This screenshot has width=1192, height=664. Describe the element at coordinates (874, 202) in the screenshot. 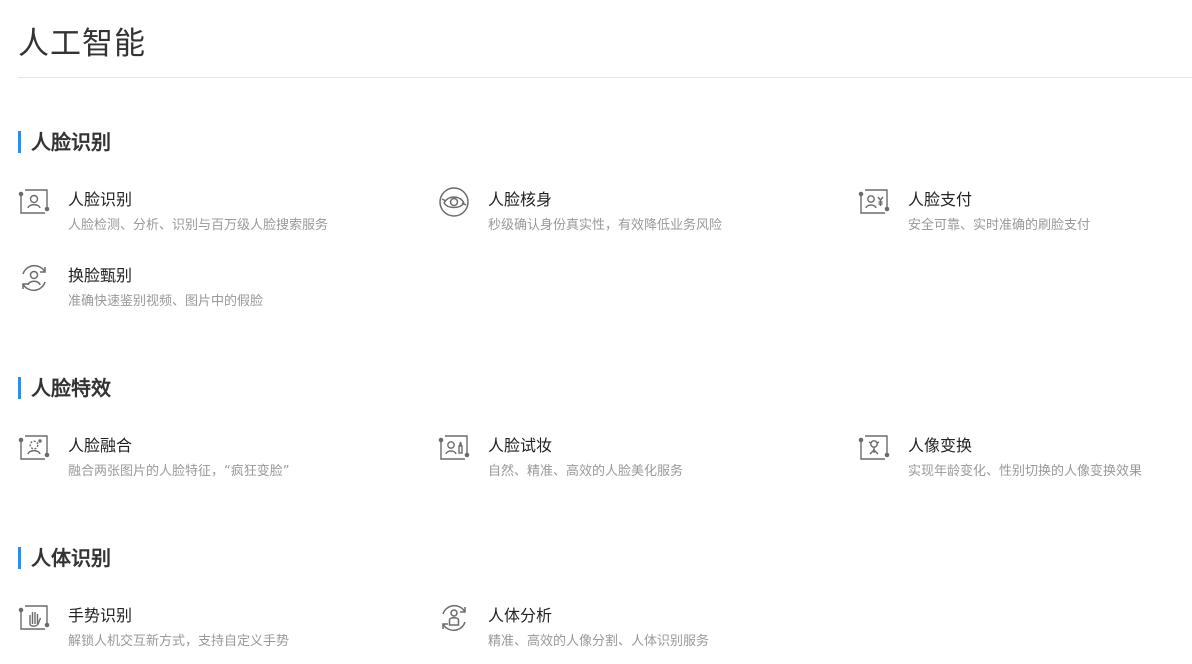

I see `face-pay-icon` at that location.